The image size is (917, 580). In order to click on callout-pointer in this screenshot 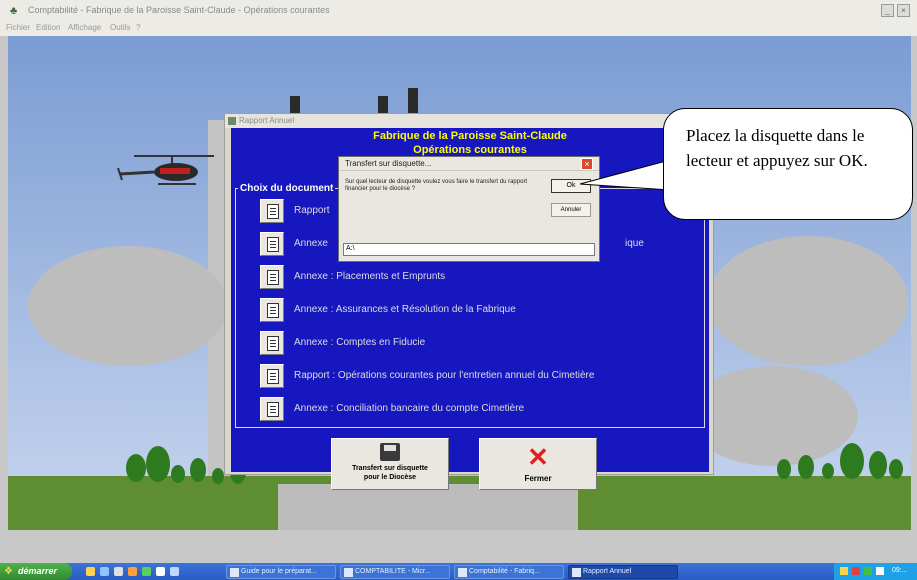, I will do `click(625, 175)`.